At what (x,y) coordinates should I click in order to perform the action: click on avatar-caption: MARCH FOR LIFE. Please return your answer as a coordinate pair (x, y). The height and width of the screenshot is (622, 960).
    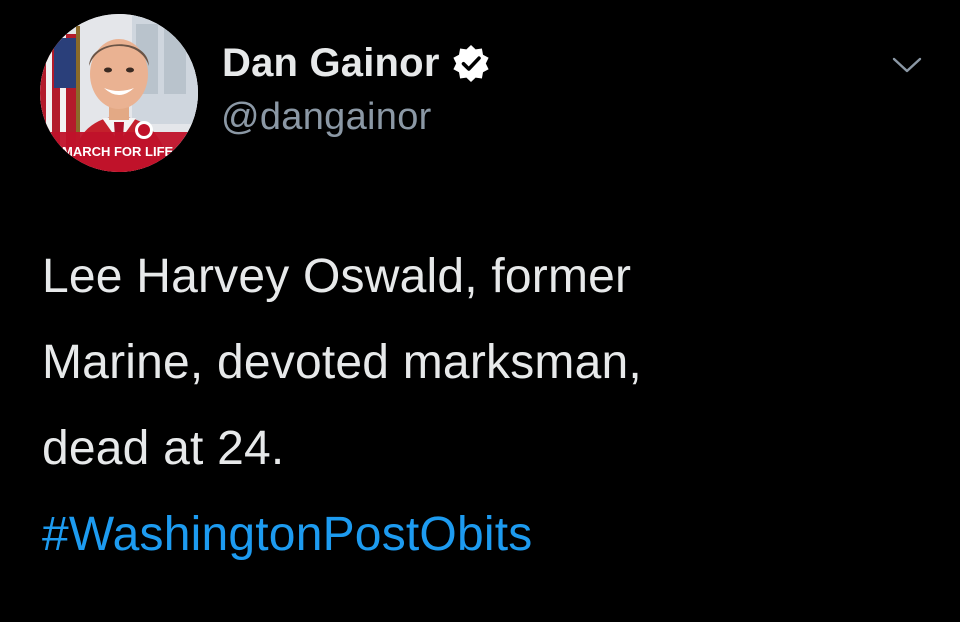
    Looking at the image, I should click on (118, 151).